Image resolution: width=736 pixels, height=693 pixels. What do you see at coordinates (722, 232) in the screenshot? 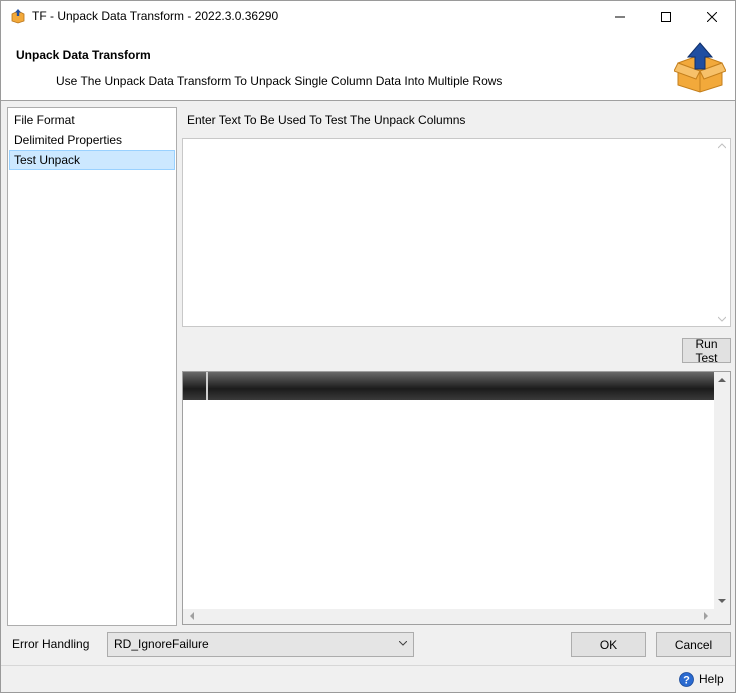
I see `test-text-scrollbar` at bounding box center [722, 232].